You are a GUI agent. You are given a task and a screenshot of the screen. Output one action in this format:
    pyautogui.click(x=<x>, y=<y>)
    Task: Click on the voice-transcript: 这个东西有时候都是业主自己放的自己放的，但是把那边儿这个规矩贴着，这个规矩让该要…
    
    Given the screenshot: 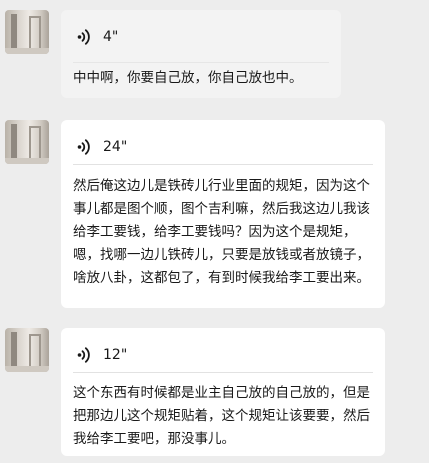 What is the action you would take?
    pyautogui.click(x=221, y=416)
    